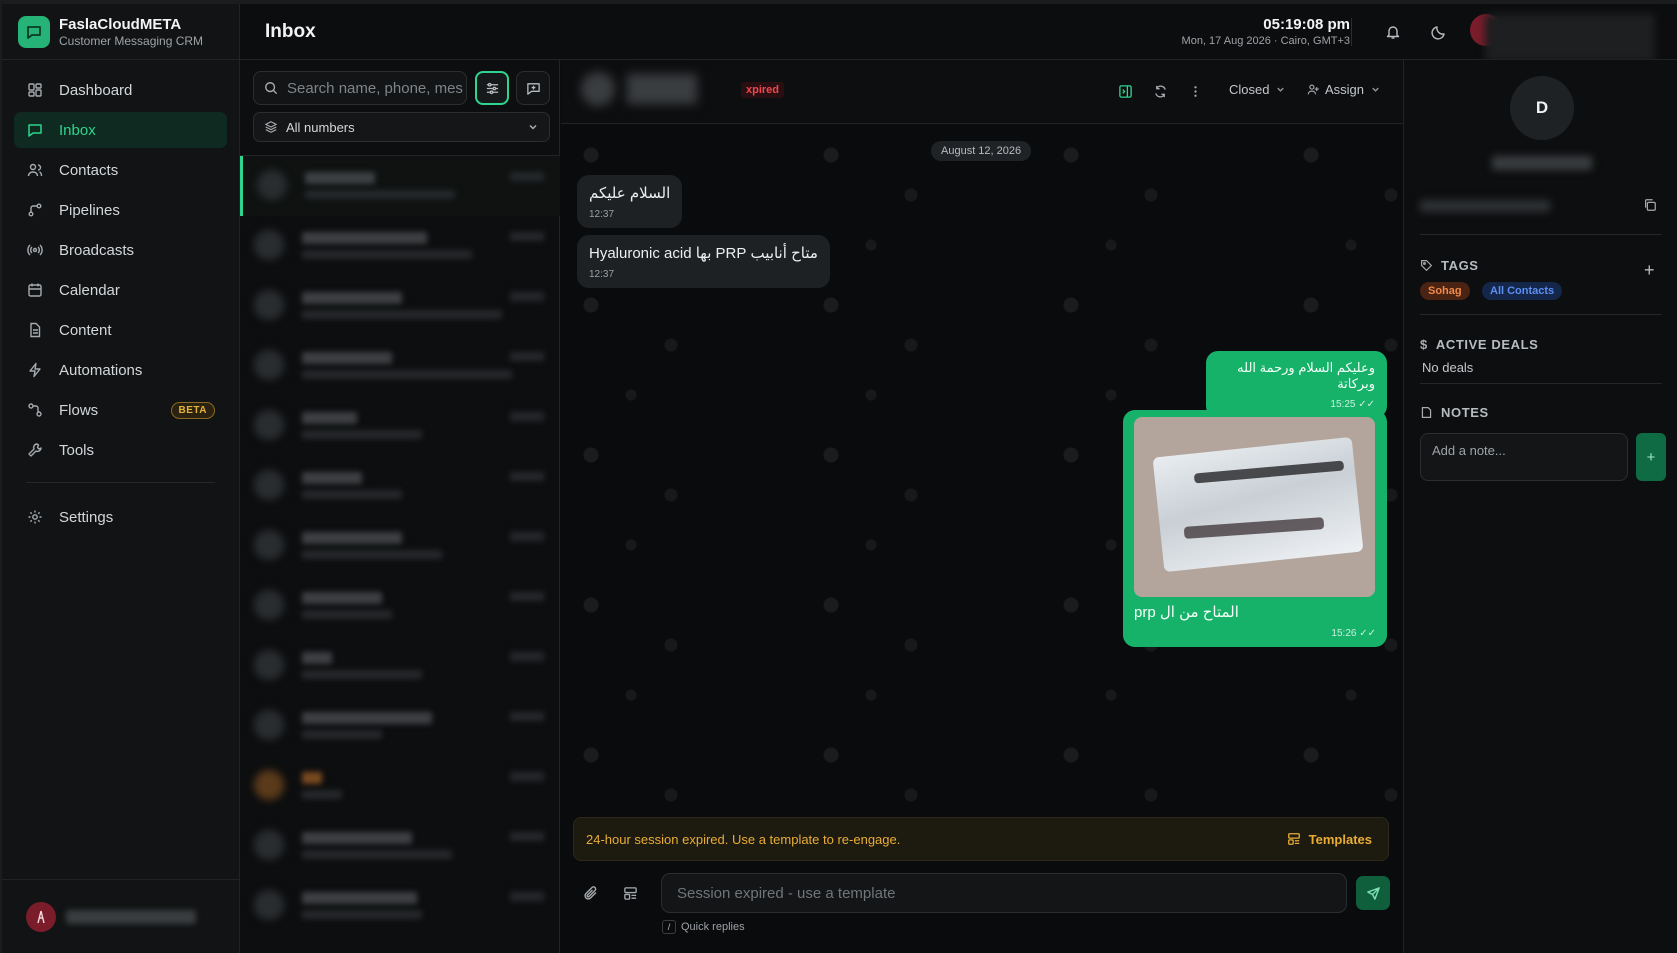 The image size is (1677, 953). Describe the element at coordinates (35, 370) in the screenshot. I see `bolt-icon` at that location.